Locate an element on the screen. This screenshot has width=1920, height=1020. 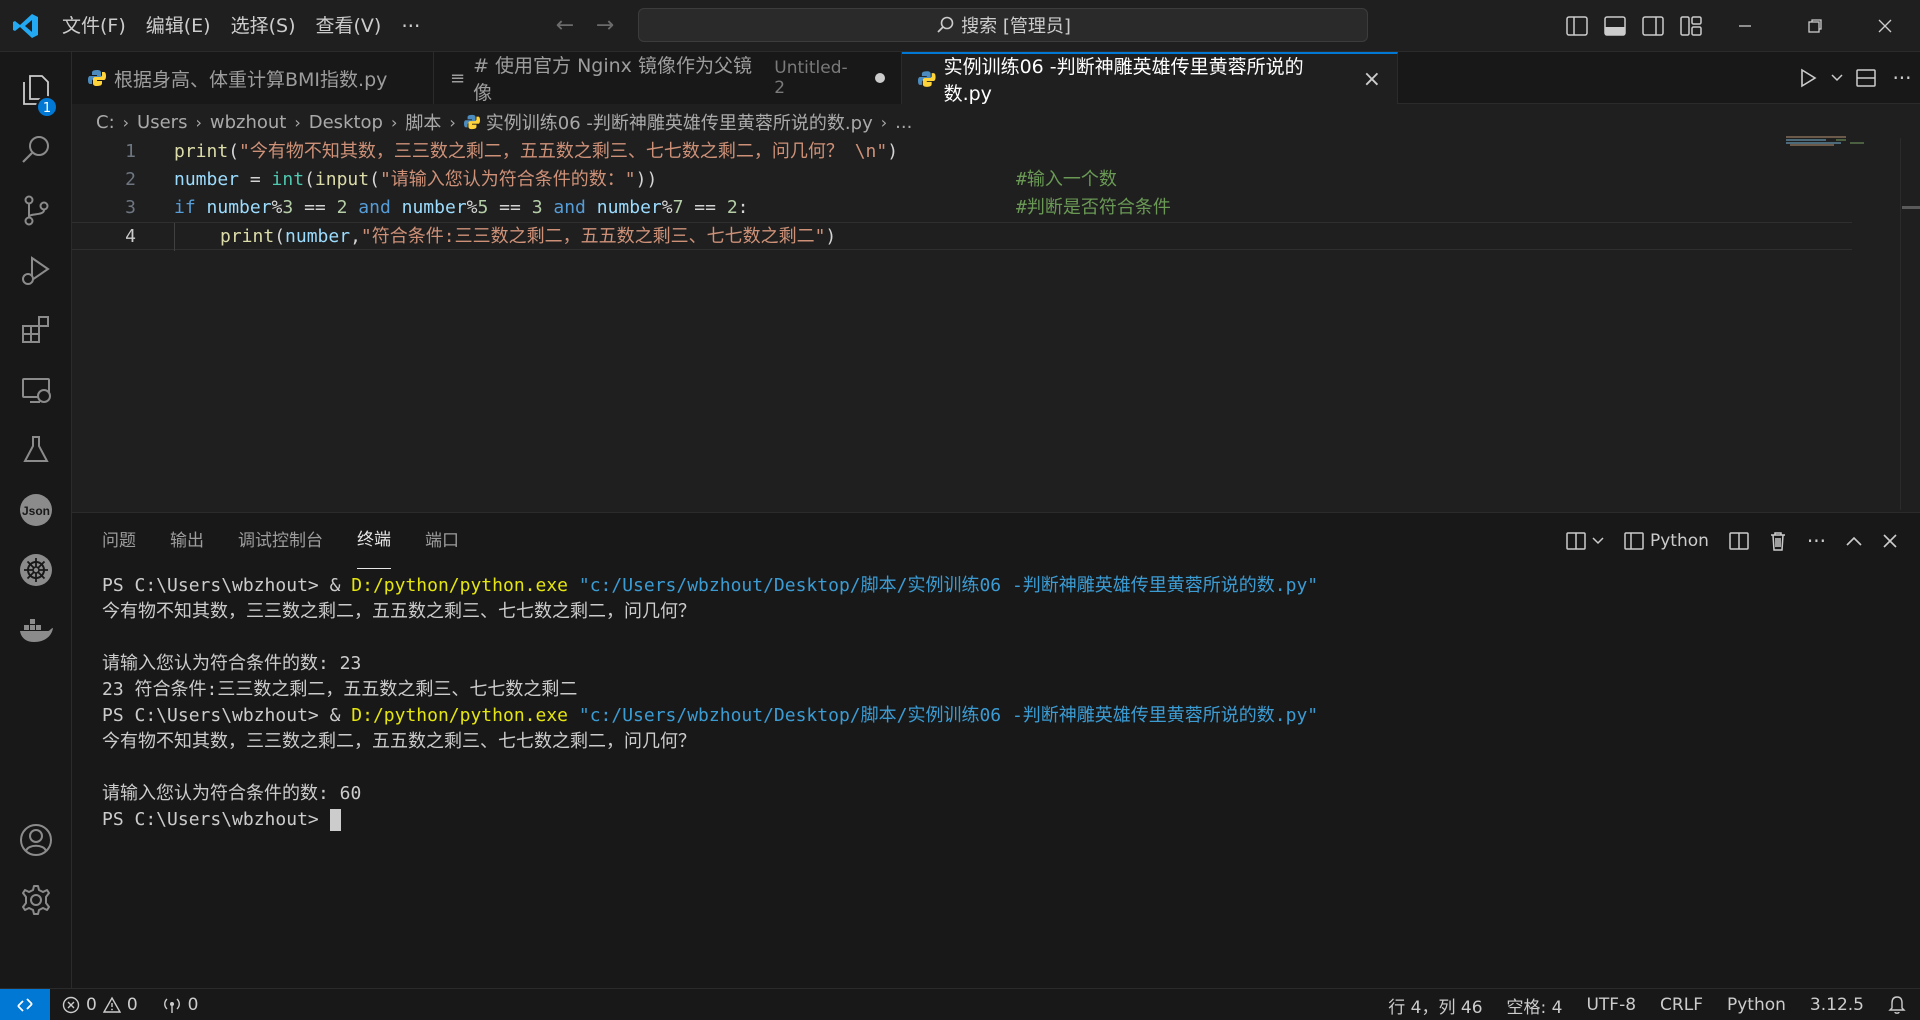
token-builtin: int is located at coordinates (288, 179).